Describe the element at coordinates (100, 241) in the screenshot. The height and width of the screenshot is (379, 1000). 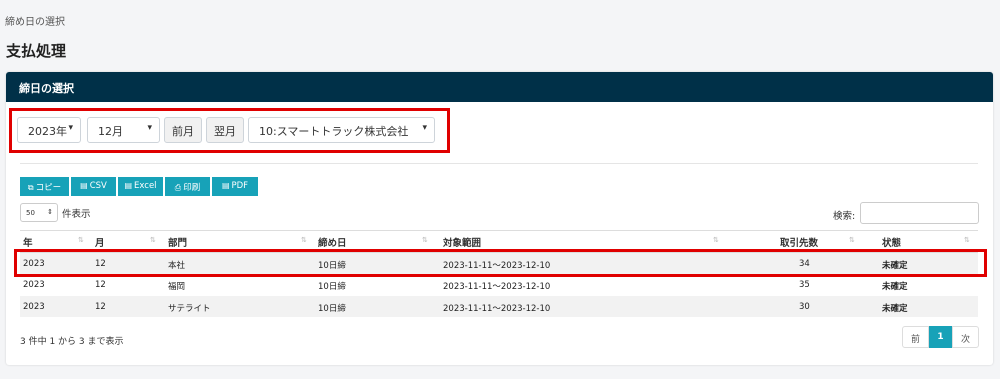
I see `column-header-month: 月` at that location.